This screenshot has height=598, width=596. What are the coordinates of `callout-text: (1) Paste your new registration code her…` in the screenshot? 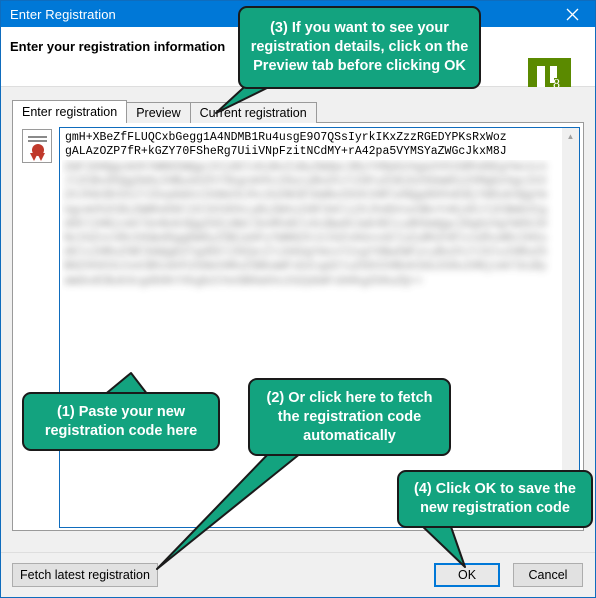 It's located at (121, 421).